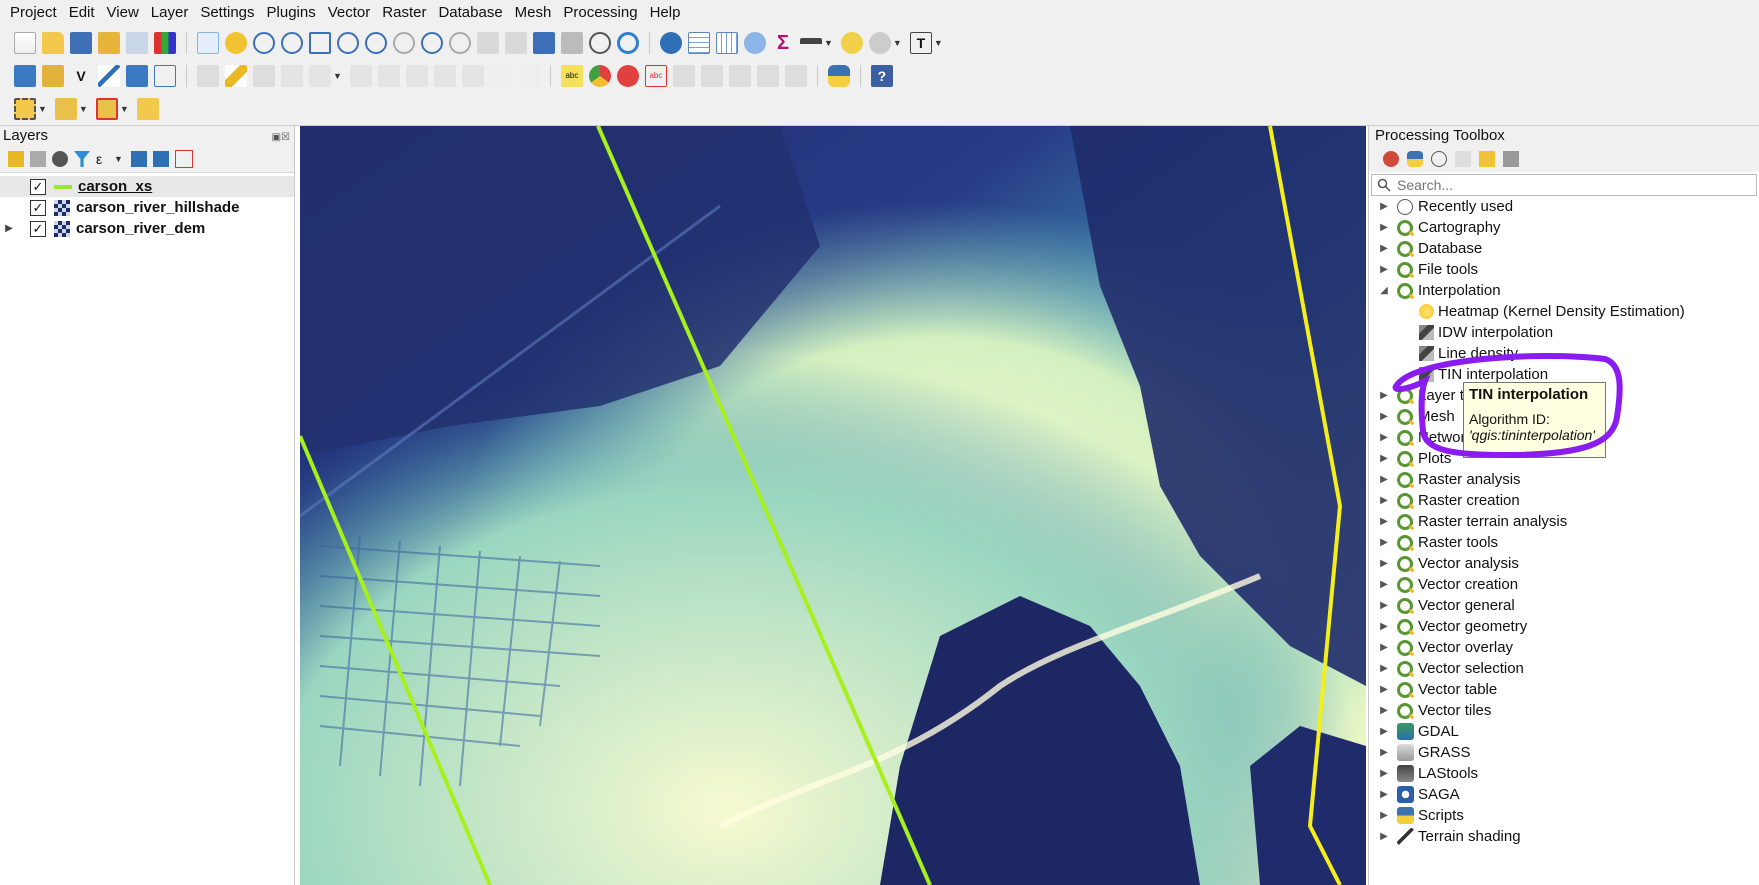 The image size is (1759, 885). I want to click on toolbox-group-vector-general: ▶Vector general, so click(1564, 605).